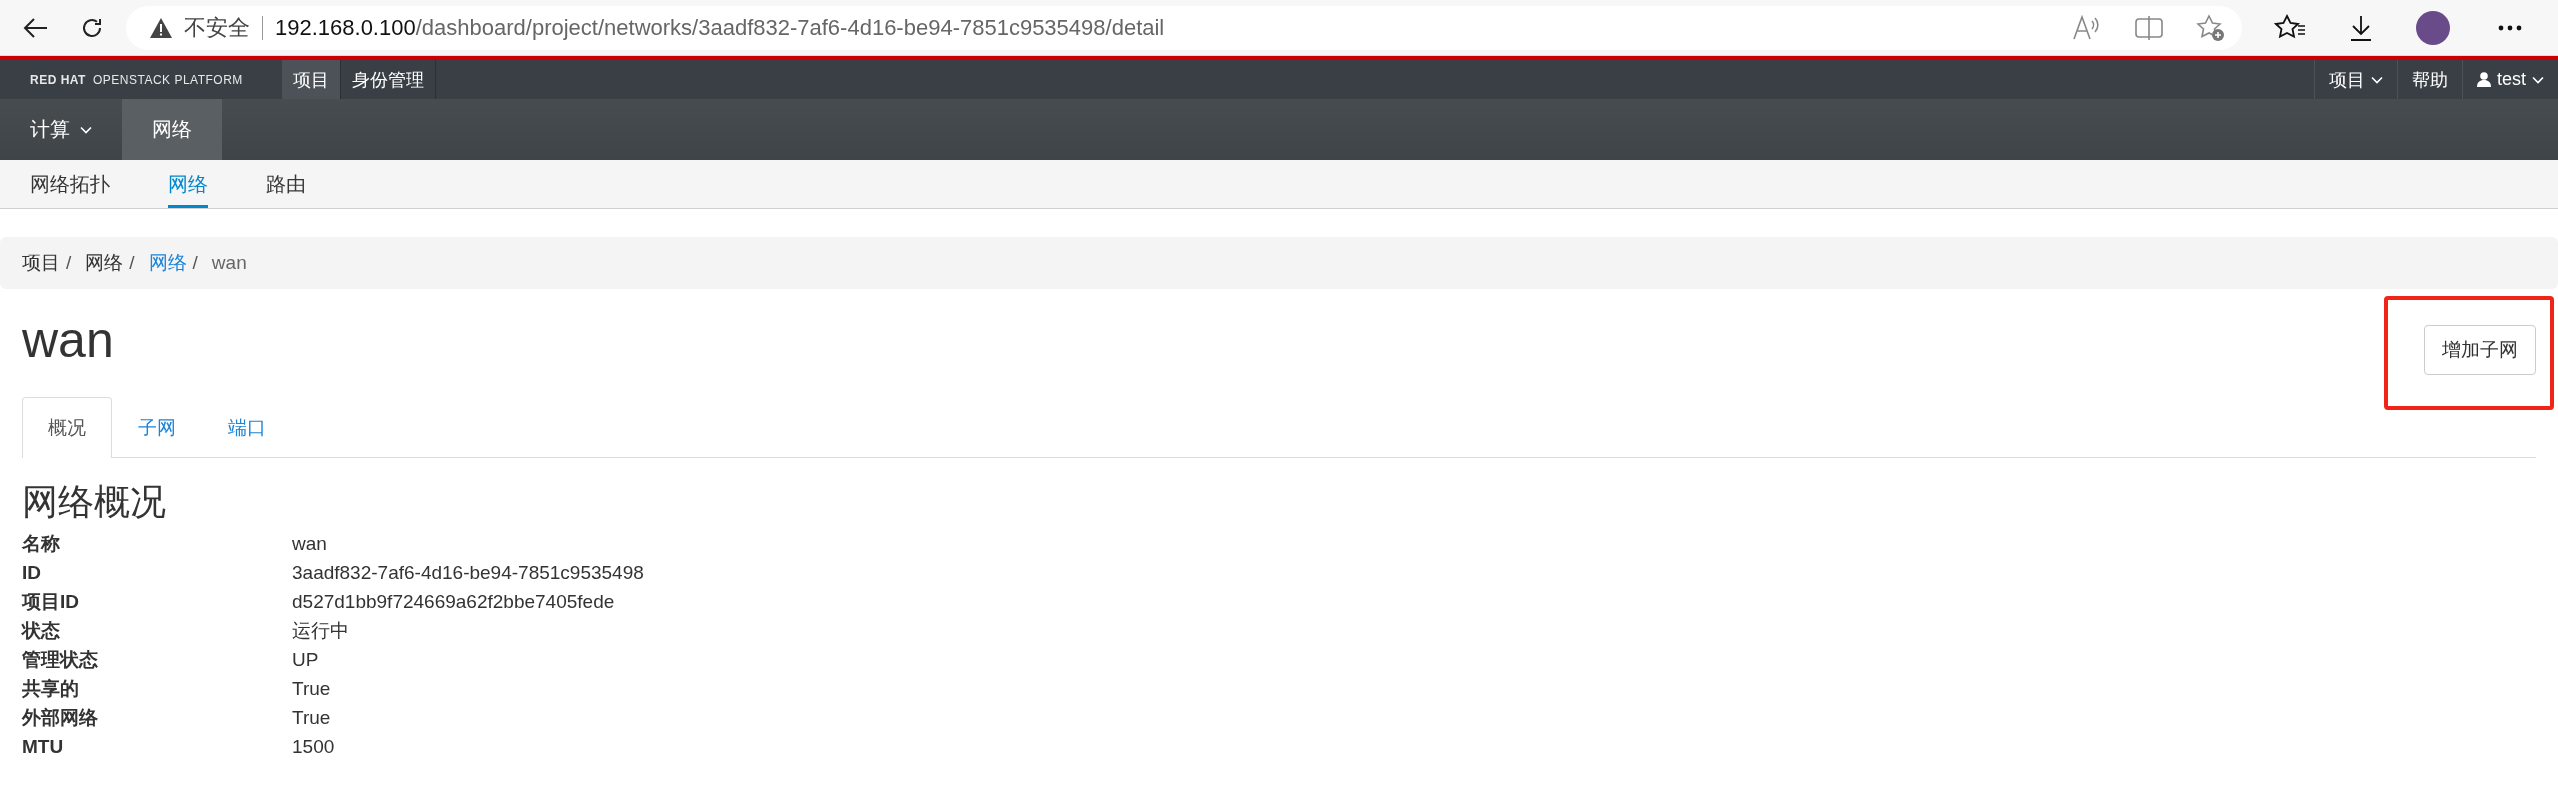 This screenshot has height=797, width=2558. I want to click on sub-nav-tab: 网络, so click(188, 184).